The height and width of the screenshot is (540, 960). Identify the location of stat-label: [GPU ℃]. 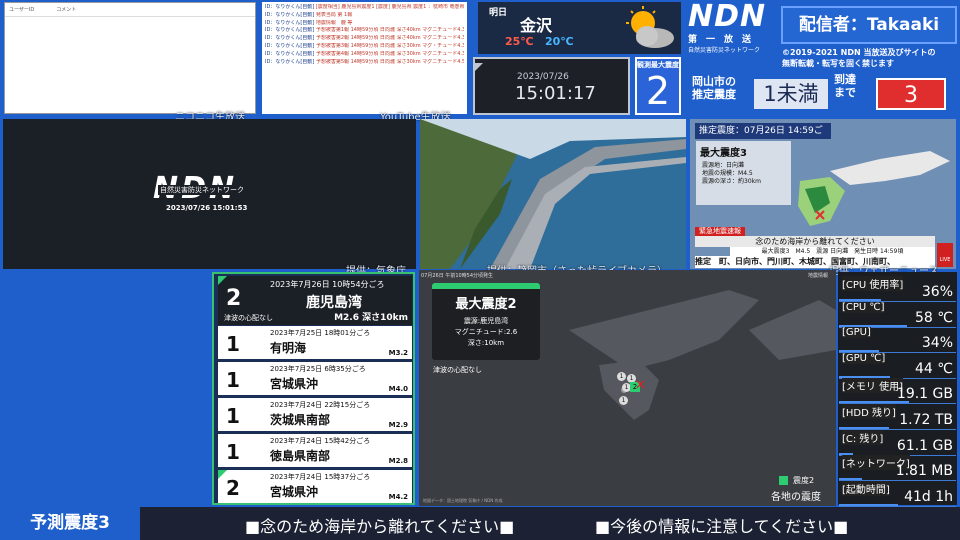
(864, 358).